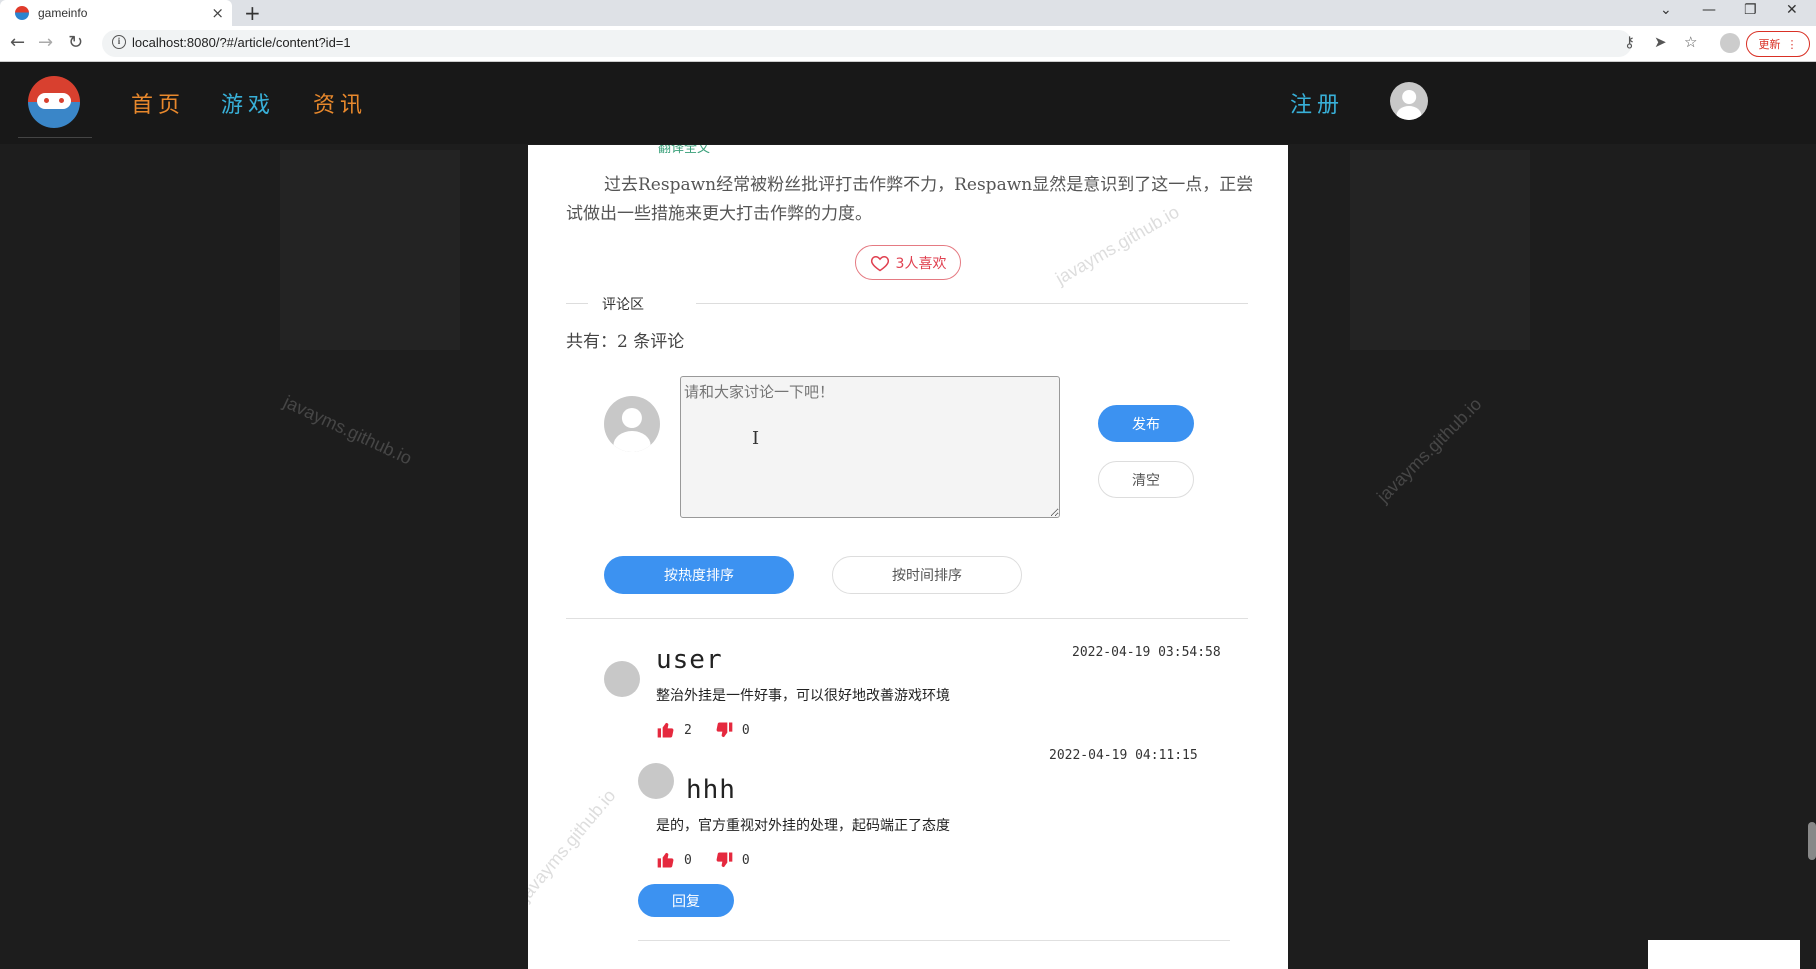 The width and height of the screenshot is (1816, 969). Describe the element at coordinates (75, 42) in the screenshot. I see `reload-icon: ↻` at that location.